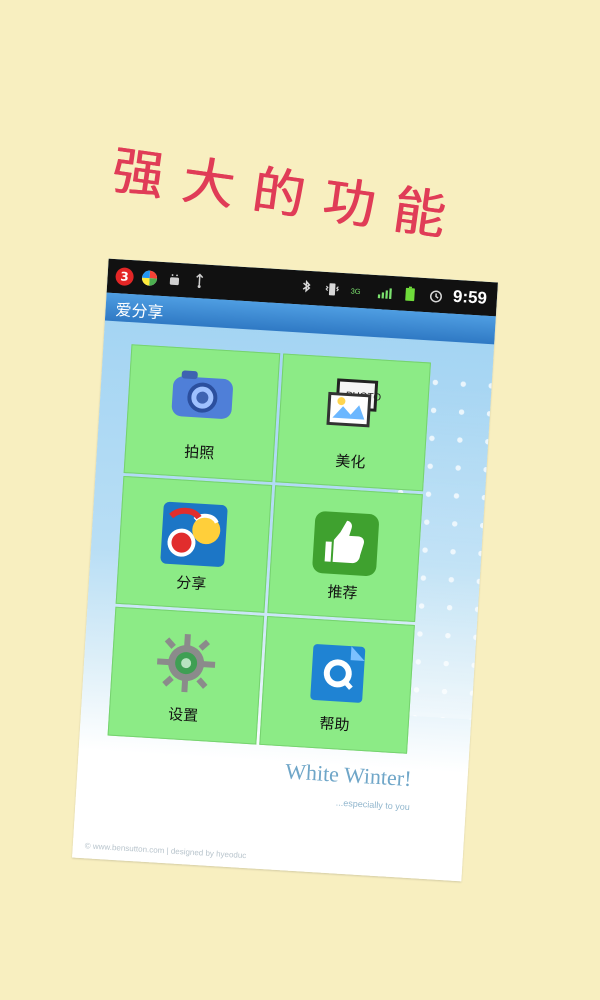  I want to click on status-time: 9:59, so click(470, 297).